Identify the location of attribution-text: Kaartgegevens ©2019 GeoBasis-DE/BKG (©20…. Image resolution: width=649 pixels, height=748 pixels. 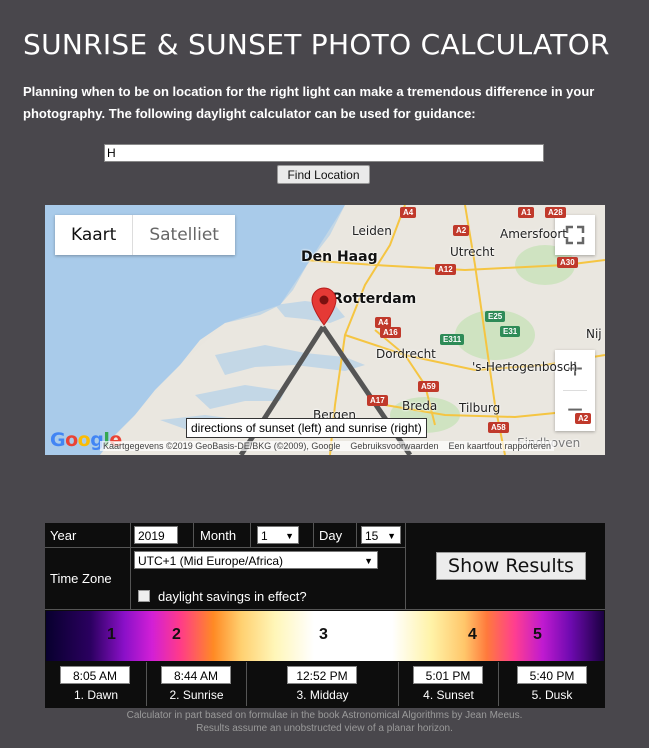
(222, 446).